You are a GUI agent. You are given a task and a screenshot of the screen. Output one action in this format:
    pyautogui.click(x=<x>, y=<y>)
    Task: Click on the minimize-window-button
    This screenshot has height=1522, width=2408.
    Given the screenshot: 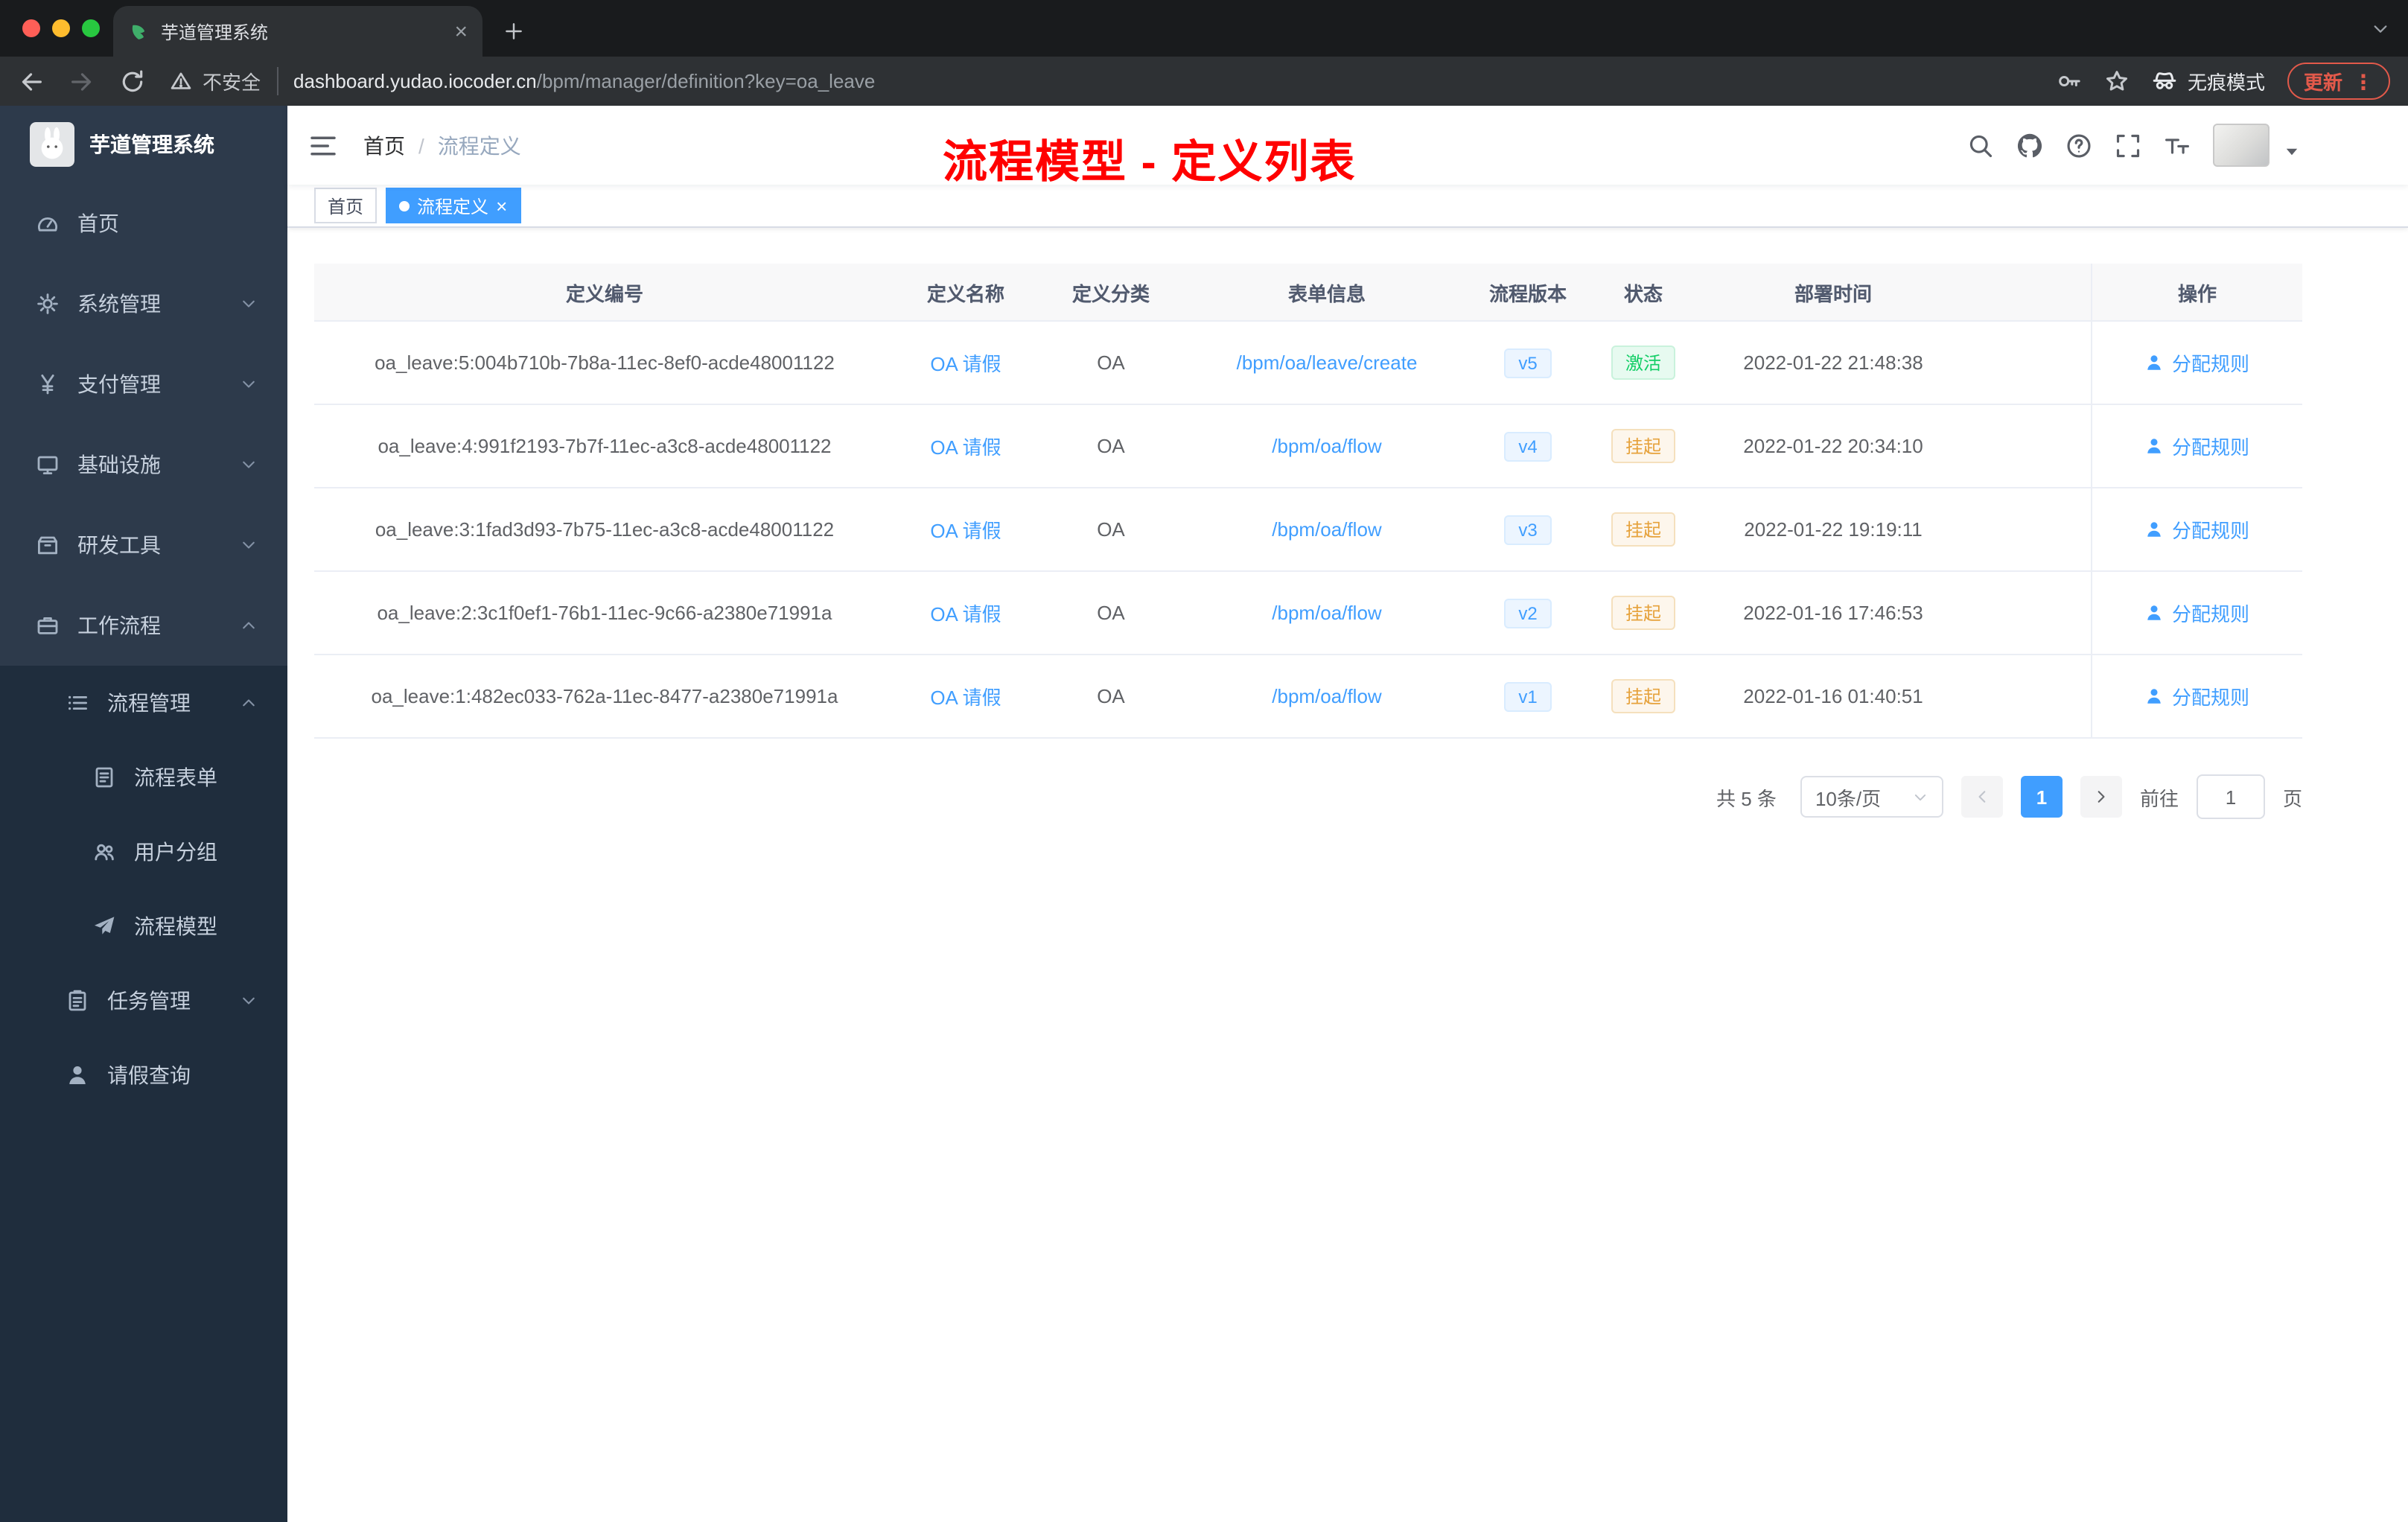 What is the action you would take?
    pyautogui.click(x=61, y=28)
    